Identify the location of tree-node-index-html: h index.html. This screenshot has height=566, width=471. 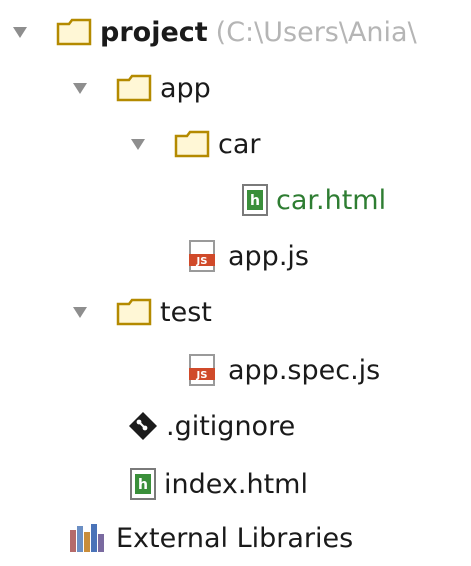
(219, 484).